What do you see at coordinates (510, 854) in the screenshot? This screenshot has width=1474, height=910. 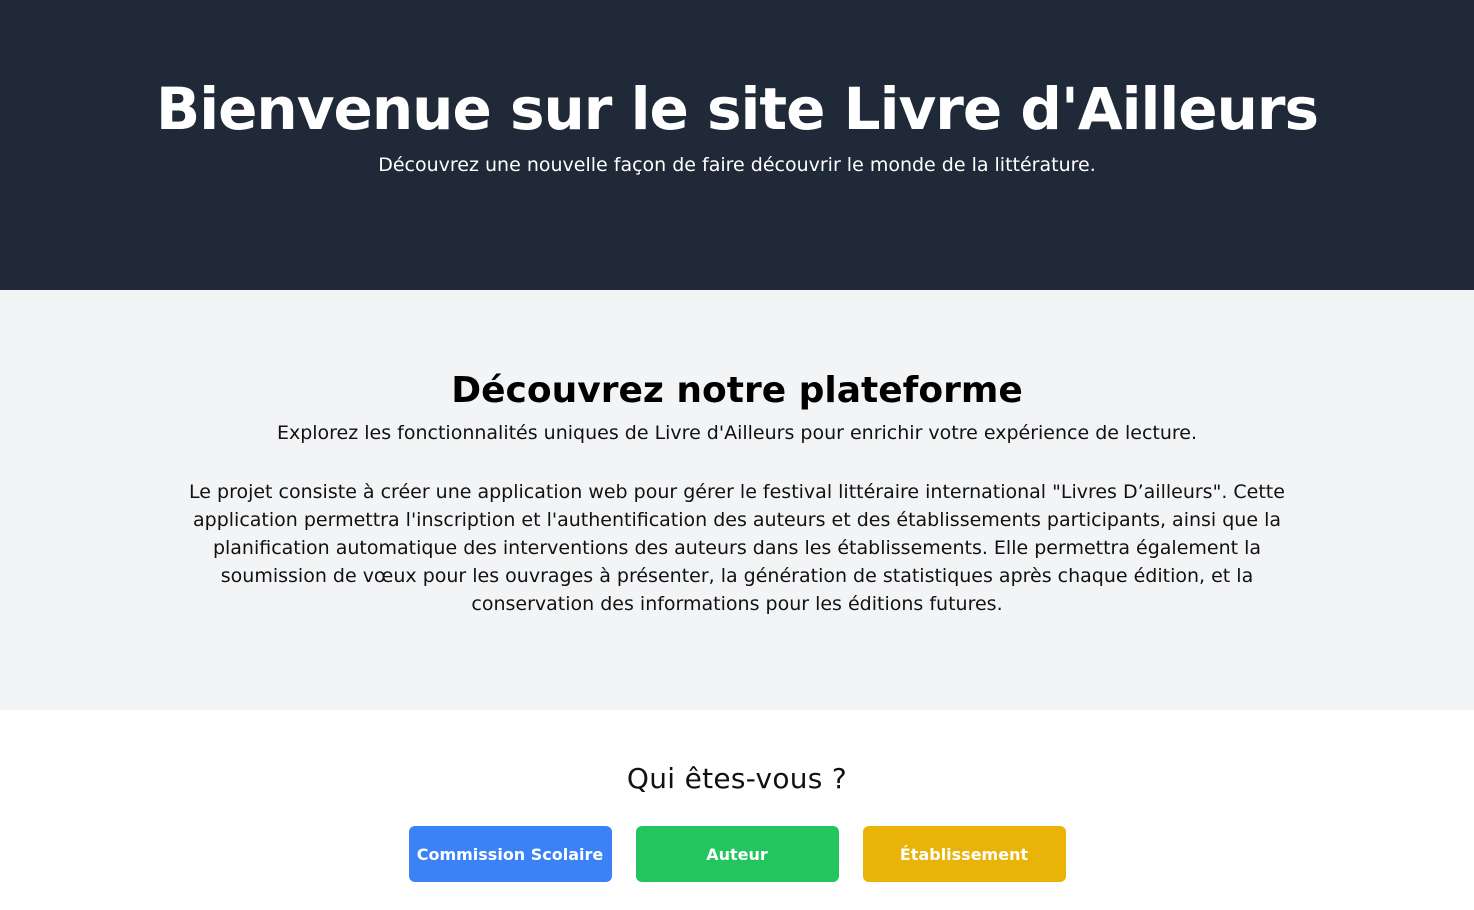 I see `commission-scolaire-button: Commission Scolaire` at bounding box center [510, 854].